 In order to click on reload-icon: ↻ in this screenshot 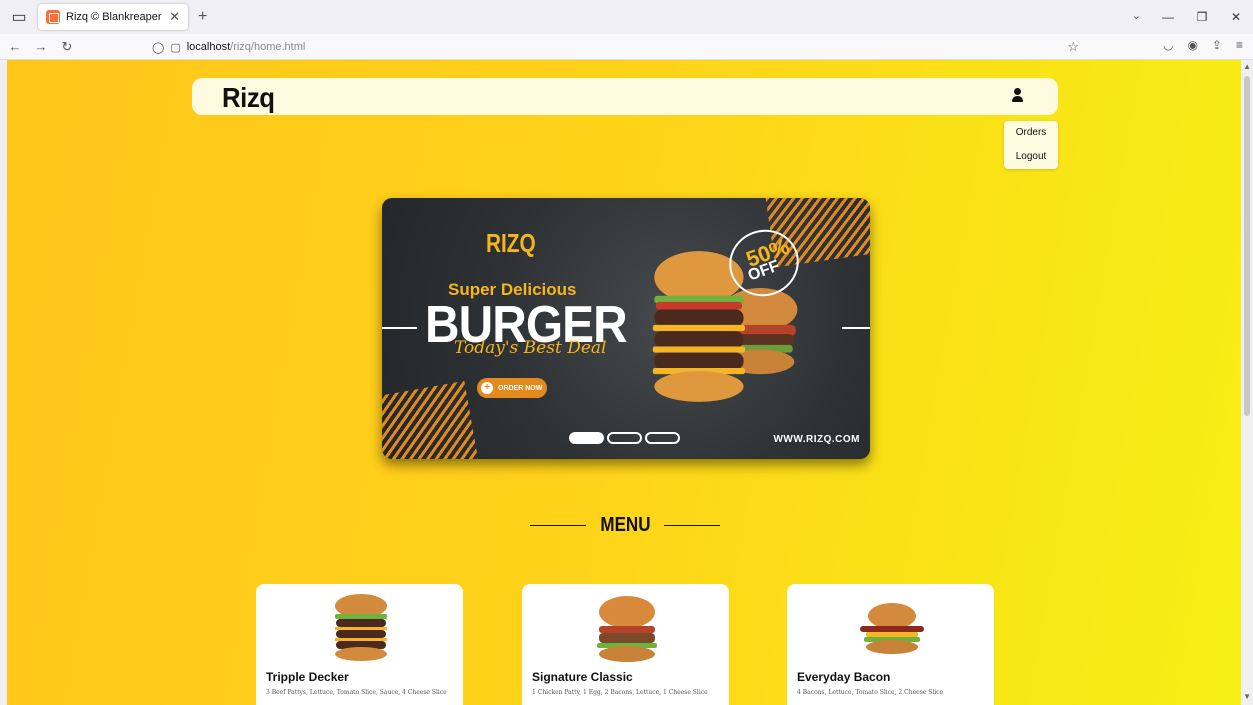, I will do `click(67, 47)`.